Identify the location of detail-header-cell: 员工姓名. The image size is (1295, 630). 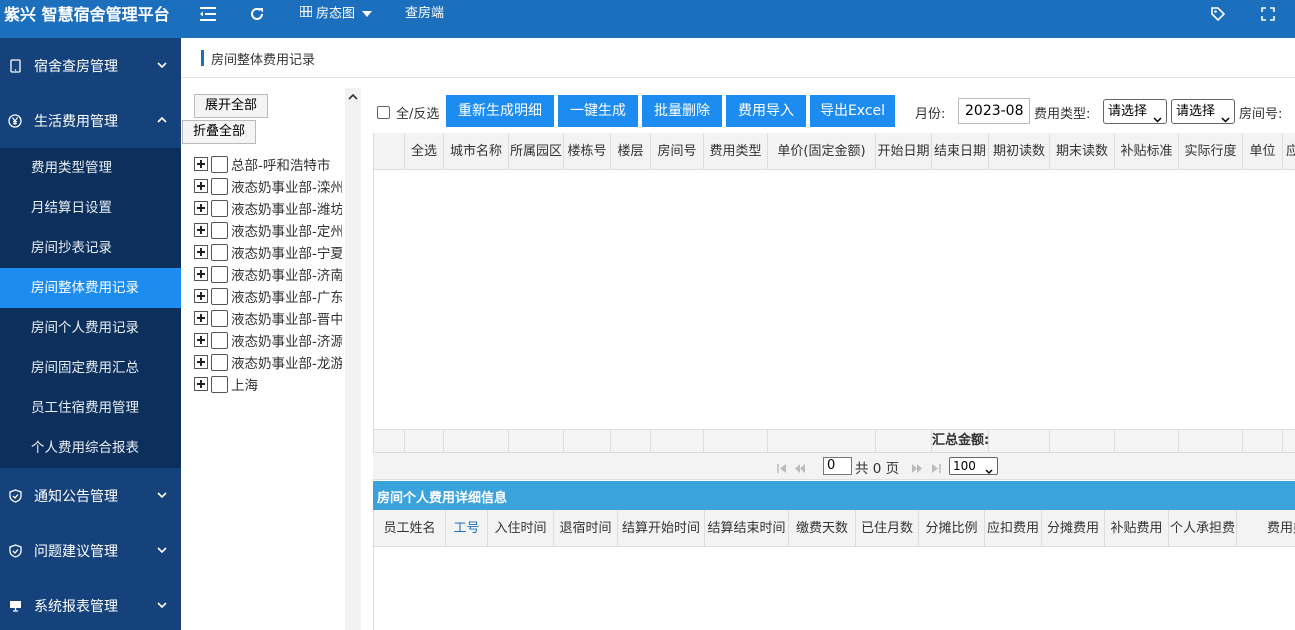
(410, 528).